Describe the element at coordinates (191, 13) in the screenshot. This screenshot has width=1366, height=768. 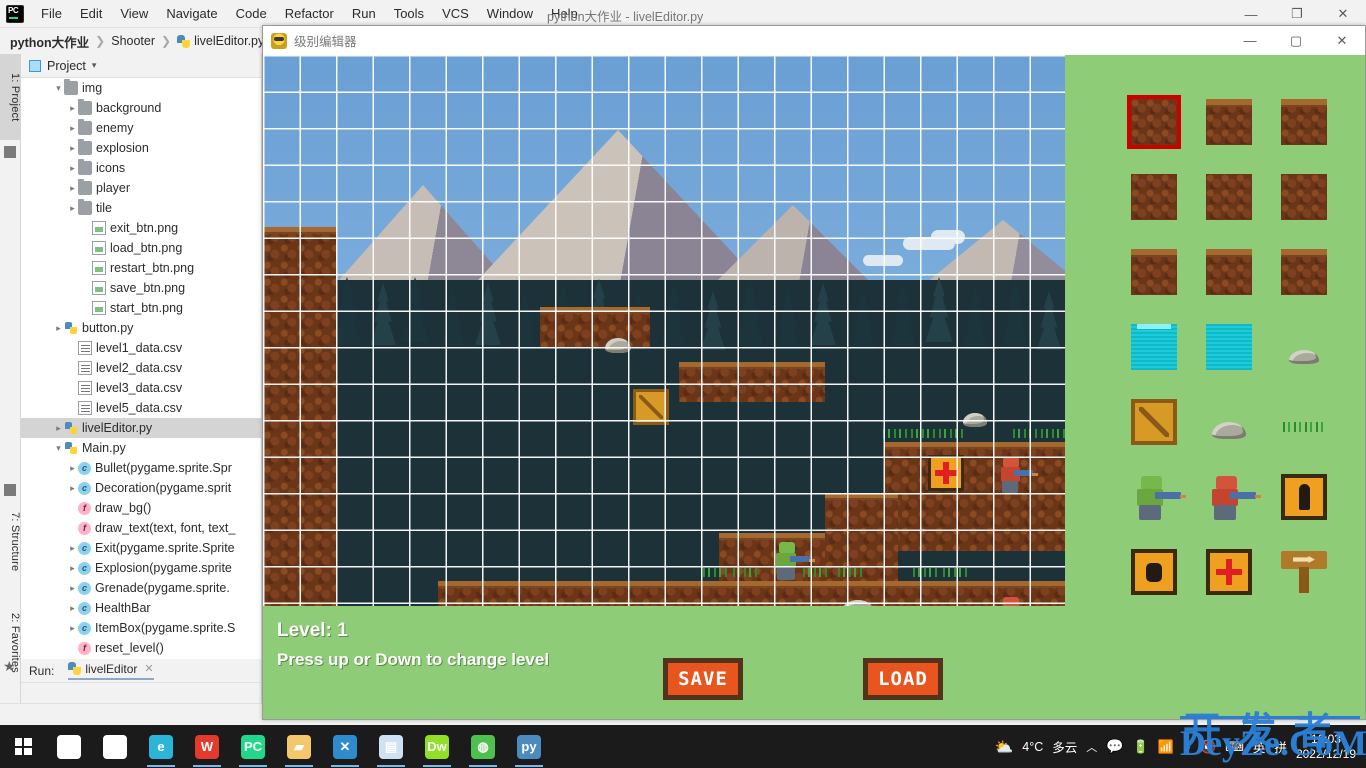
I see `menu-navigate: Navigate` at that location.